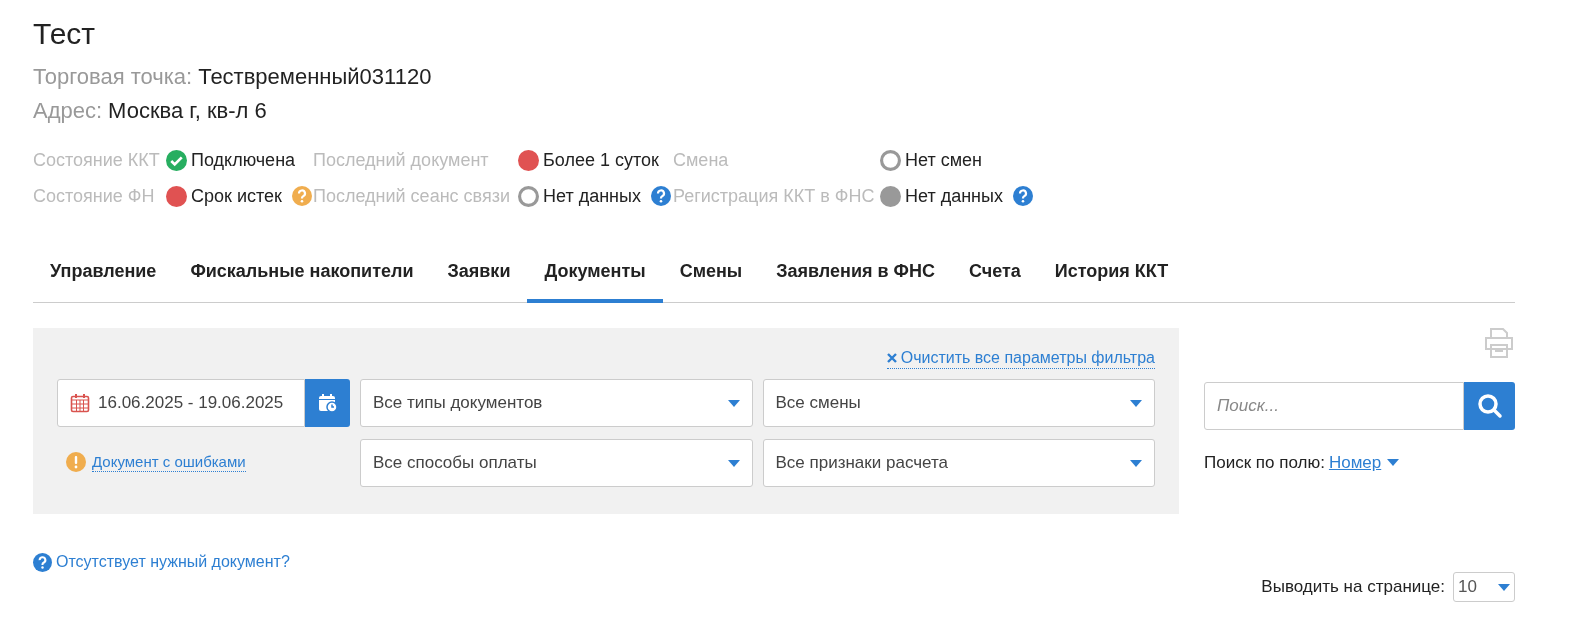 This screenshot has height=641, width=1587. I want to click on search-field-dropdown: Номер, so click(1364, 463).